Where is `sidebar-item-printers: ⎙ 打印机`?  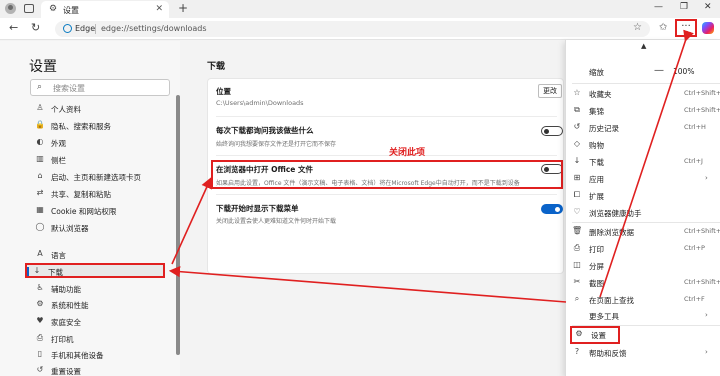
sidebar-item-printers: ⎙ 打印机 is located at coordinates (100, 339).